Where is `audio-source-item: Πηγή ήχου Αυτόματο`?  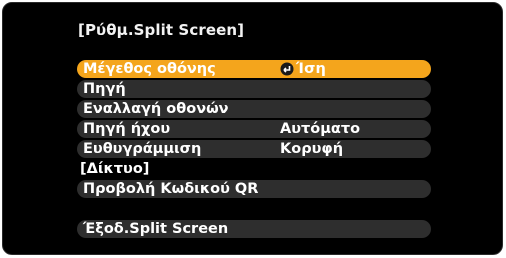 audio-source-item: Πηγή ήχου Αυτόματο is located at coordinates (254, 129).